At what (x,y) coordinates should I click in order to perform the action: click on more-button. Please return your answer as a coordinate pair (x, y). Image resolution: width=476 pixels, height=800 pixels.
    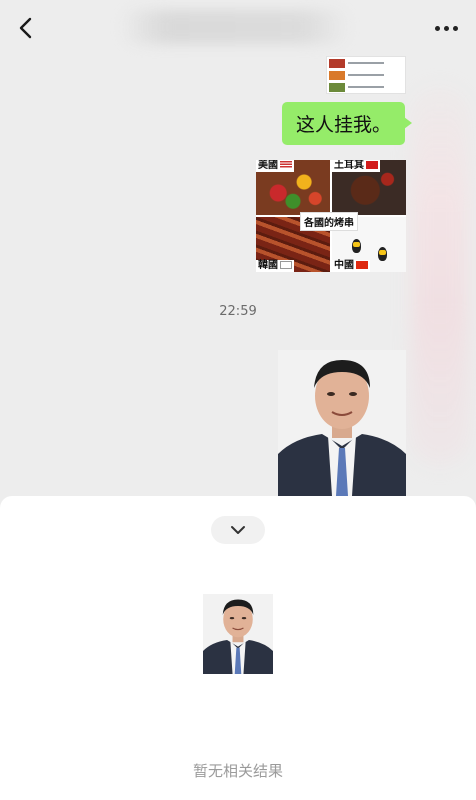
    Looking at the image, I should click on (446, 28).